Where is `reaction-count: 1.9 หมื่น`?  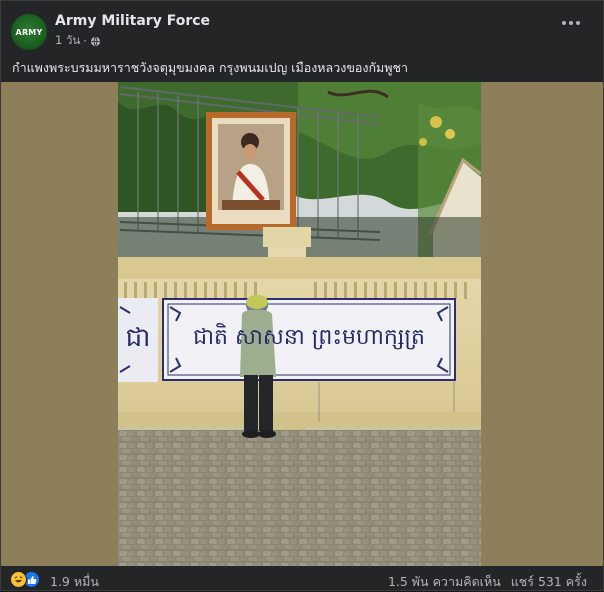 reaction-count: 1.9 หมื่น is located at coordinates (74, 582).